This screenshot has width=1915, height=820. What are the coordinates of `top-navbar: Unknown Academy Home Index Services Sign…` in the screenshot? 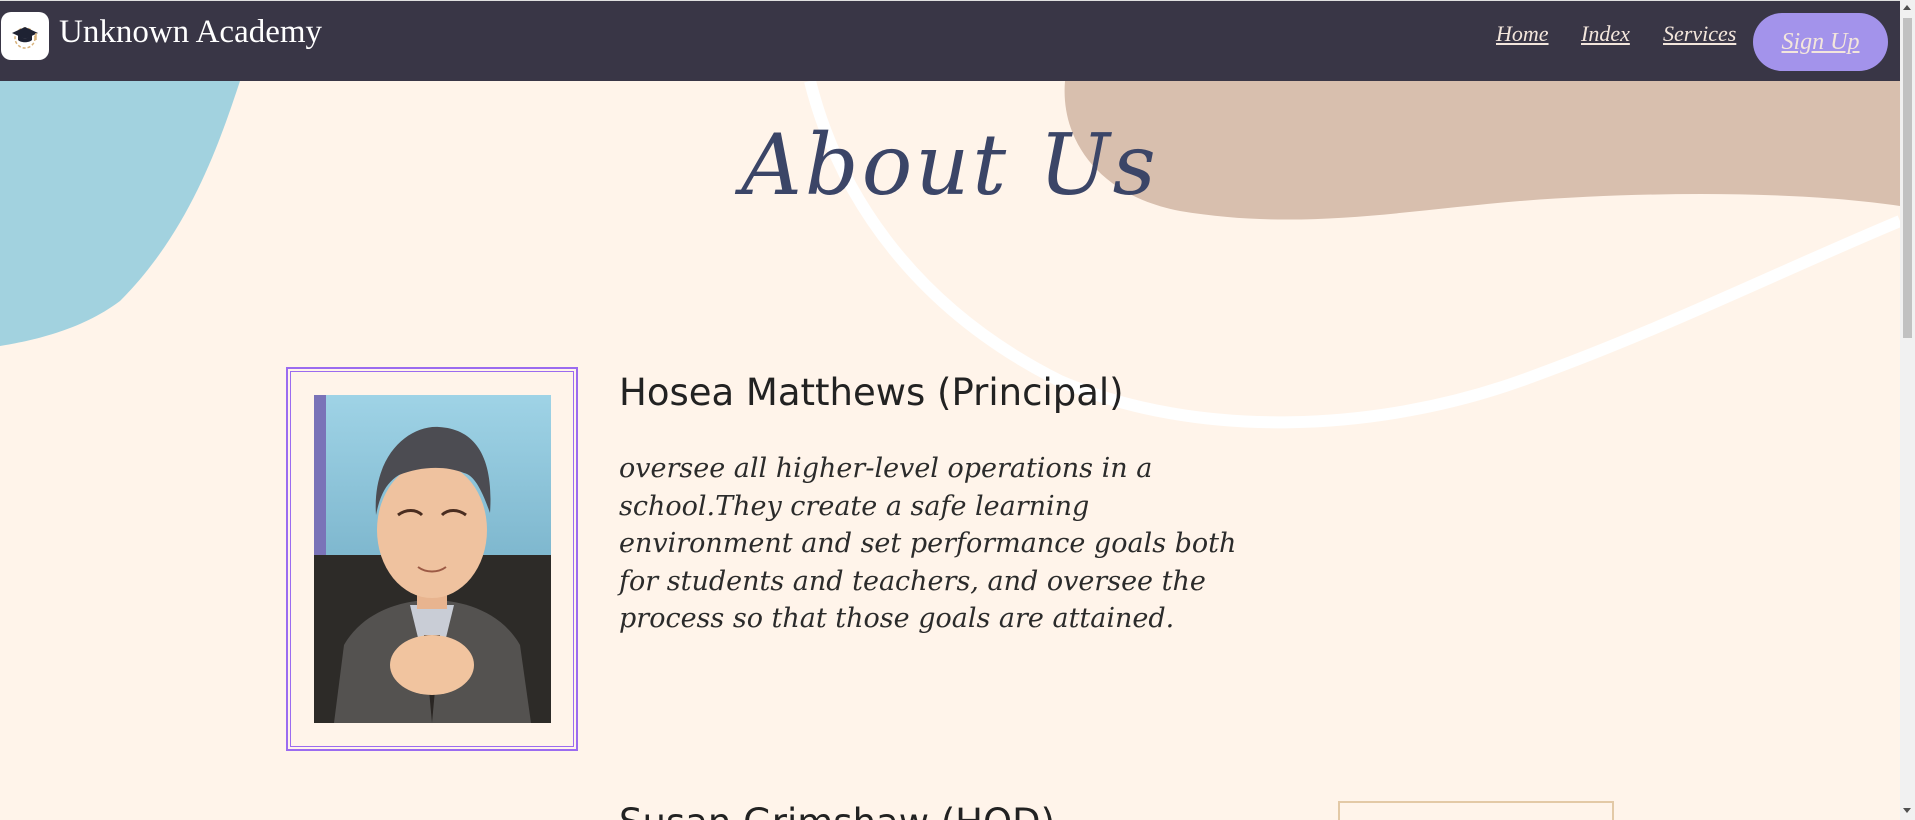 It's located at (950, 40).